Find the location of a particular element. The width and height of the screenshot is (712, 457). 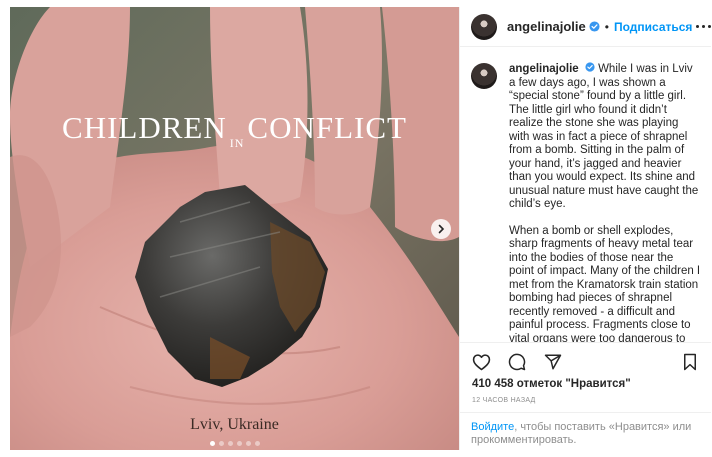

save-button is located at coordinates (690, 362).